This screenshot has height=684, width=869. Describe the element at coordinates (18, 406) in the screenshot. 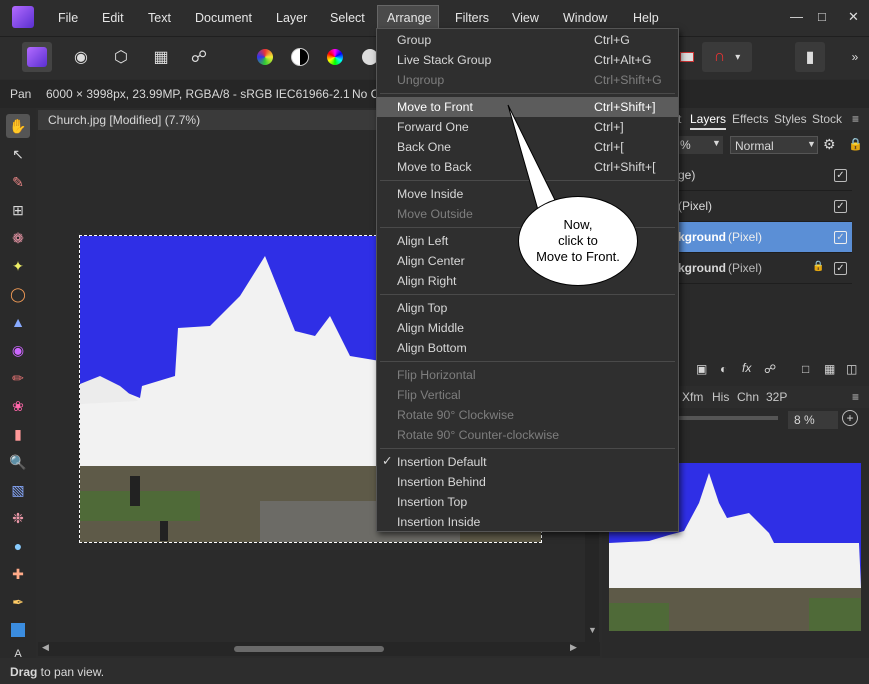

I see `color-replacement-icon: ❀` at that location.